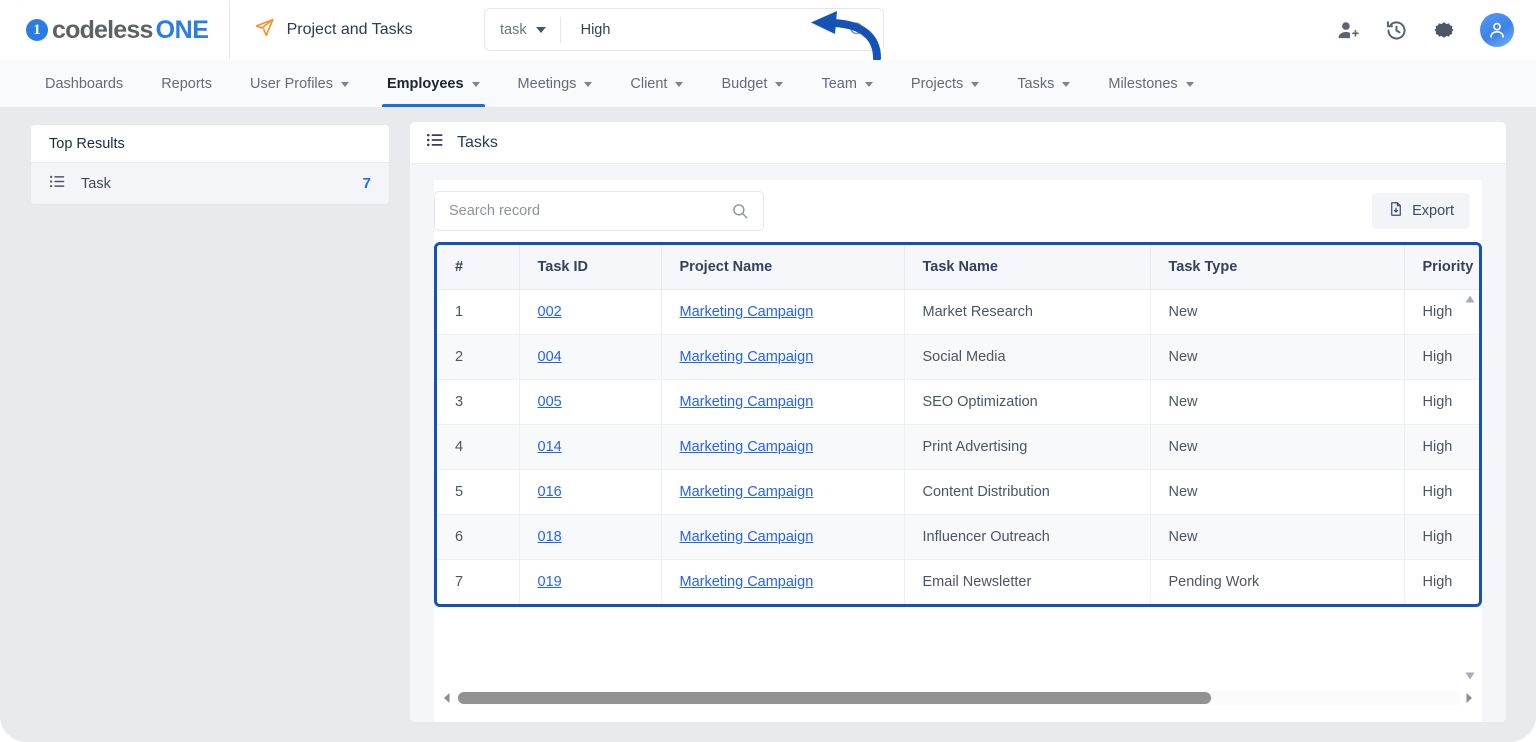 The width and height of the screenshot is (1536, 742). I want to click on task-id-link: 002, so click(550, 312).